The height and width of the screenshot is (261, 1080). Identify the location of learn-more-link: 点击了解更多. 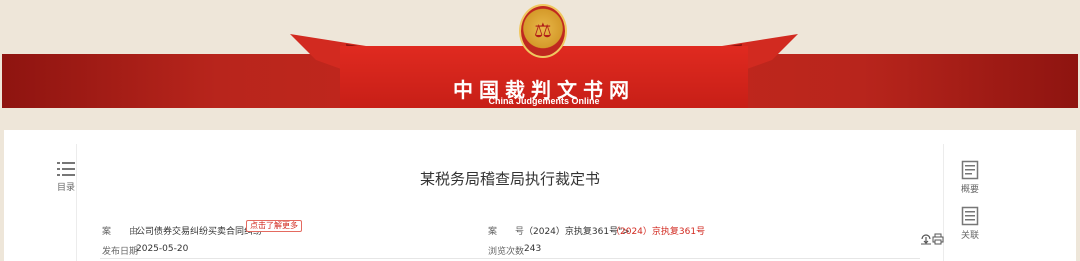
(274, 226).